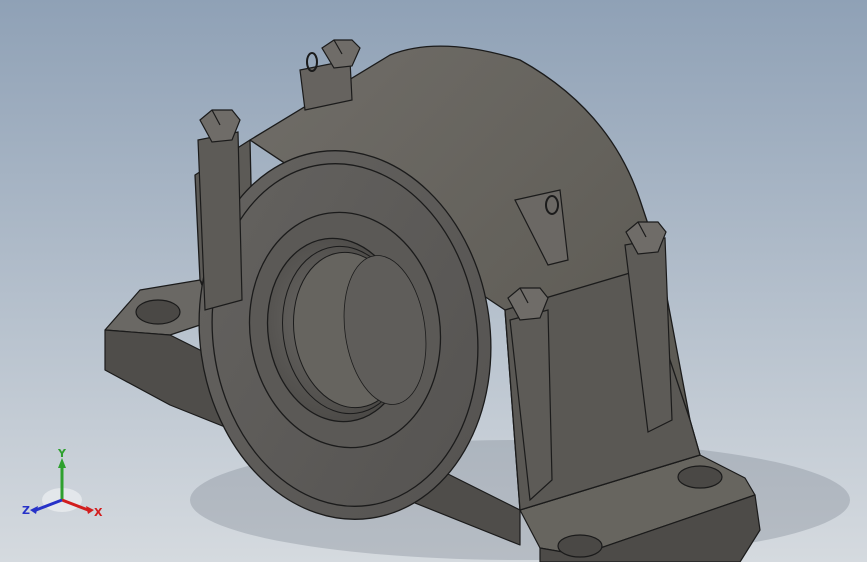 Image resolution: width=867 pixels, height=562 pixels. What do you see at coordinates (341, 54) in the screenshot?
I see `bolt-head-back-left` at bounding box center [341, 54].